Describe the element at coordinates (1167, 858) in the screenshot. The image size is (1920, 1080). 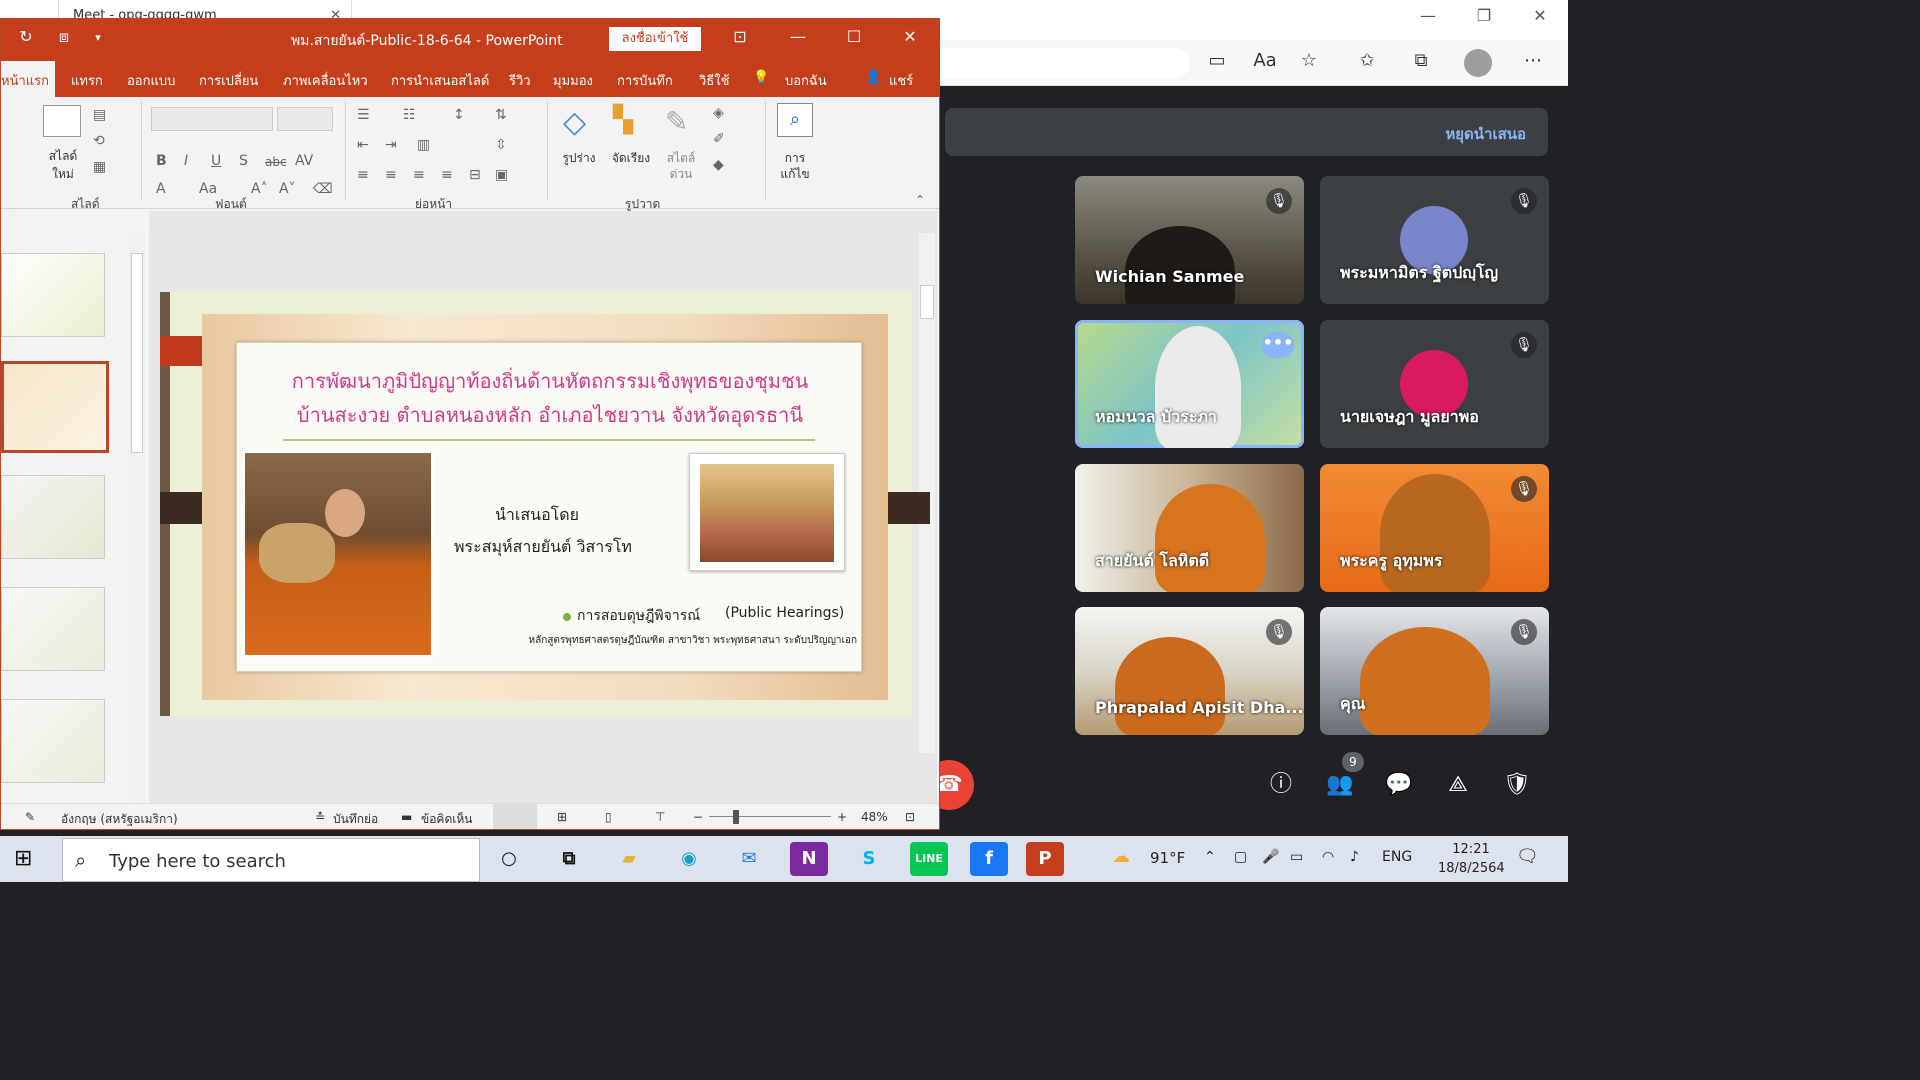
I see `temperature: 91°F` at that location.